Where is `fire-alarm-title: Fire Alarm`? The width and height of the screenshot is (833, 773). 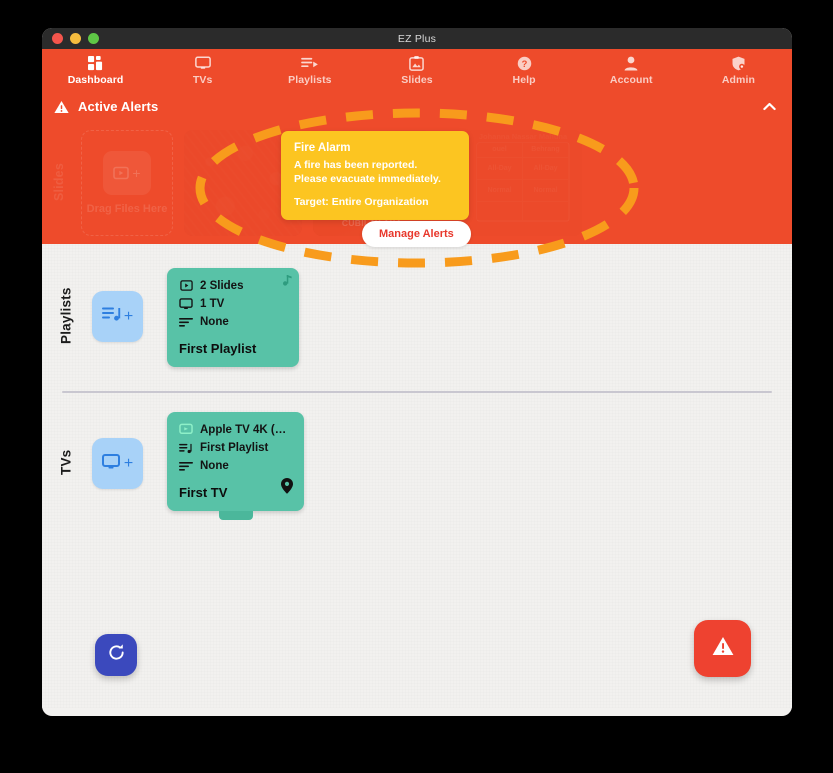
fire-alarm-title: Fire Alarm is located at coordinates (322, 148).